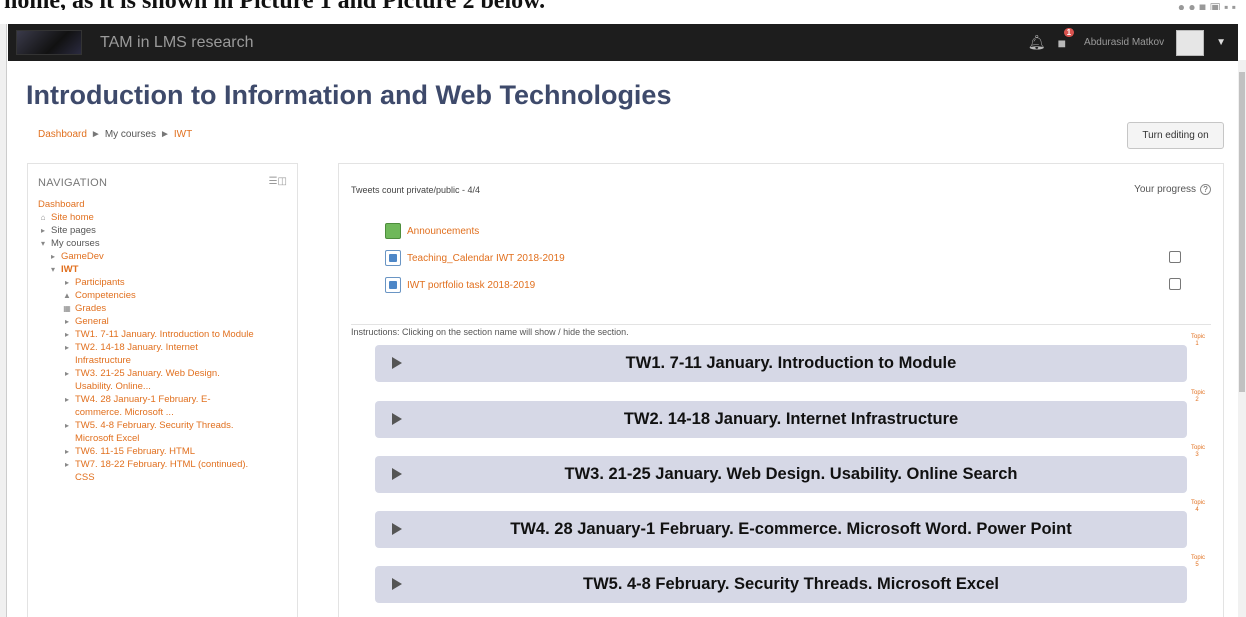 This screenshot has width=1246, height=617. What do you see at coordinates (443, 231) in the screenshot?
I see `activity-label: Announcements` at bounding box center [443, 231].